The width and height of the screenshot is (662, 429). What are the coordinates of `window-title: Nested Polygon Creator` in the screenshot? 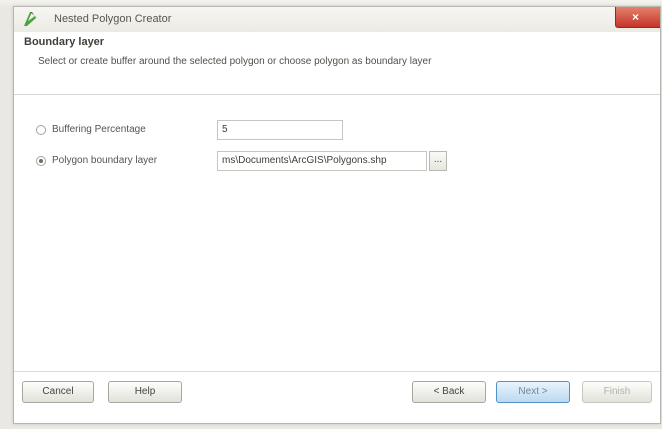 It's located at (113, 19).